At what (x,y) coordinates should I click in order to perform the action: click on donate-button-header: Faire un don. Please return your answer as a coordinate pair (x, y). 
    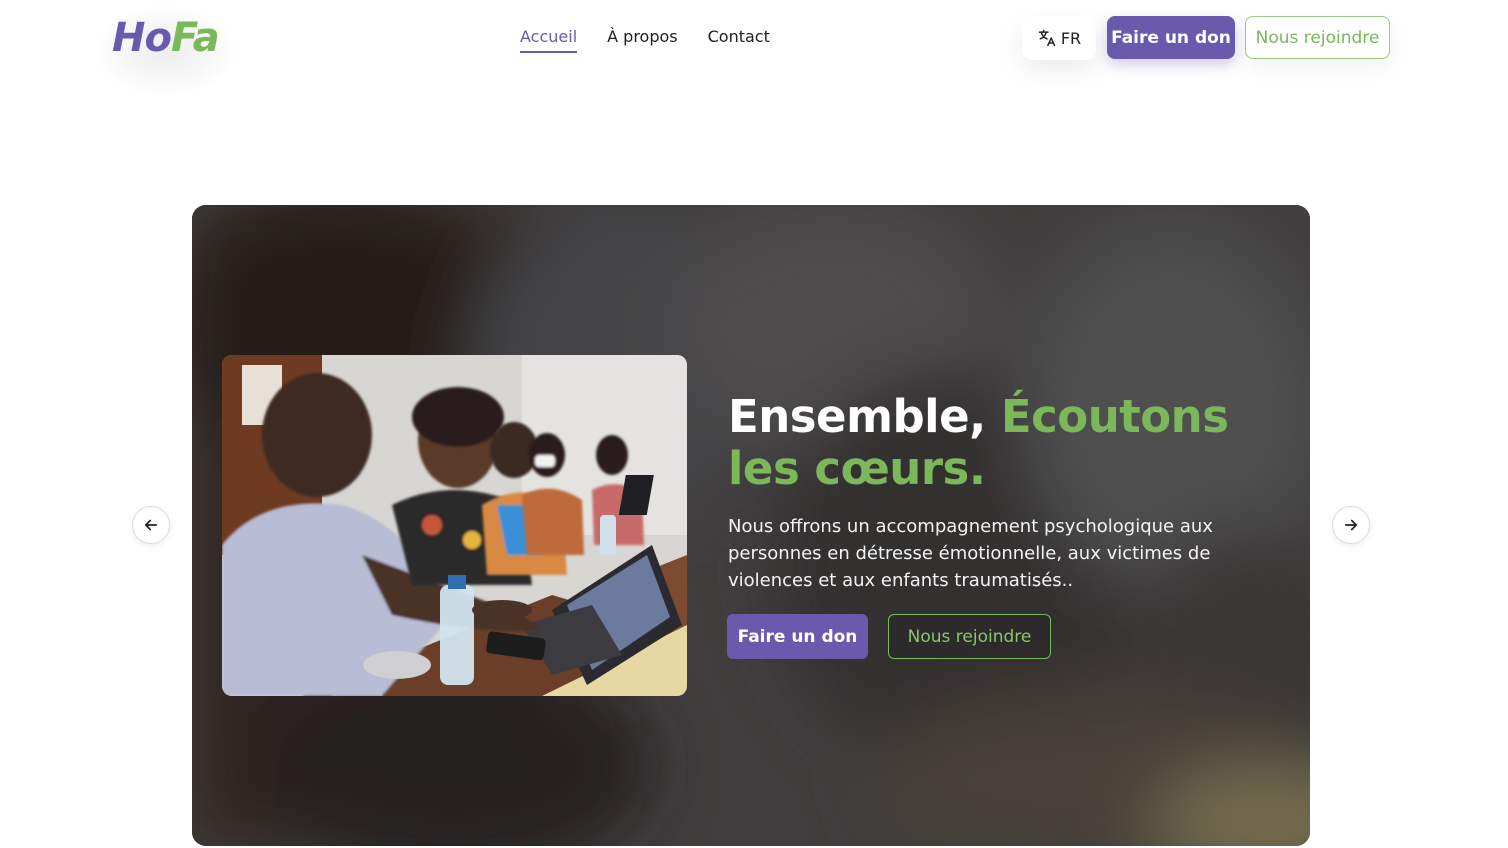
    Looking at the image, I should click on (1171, 37).